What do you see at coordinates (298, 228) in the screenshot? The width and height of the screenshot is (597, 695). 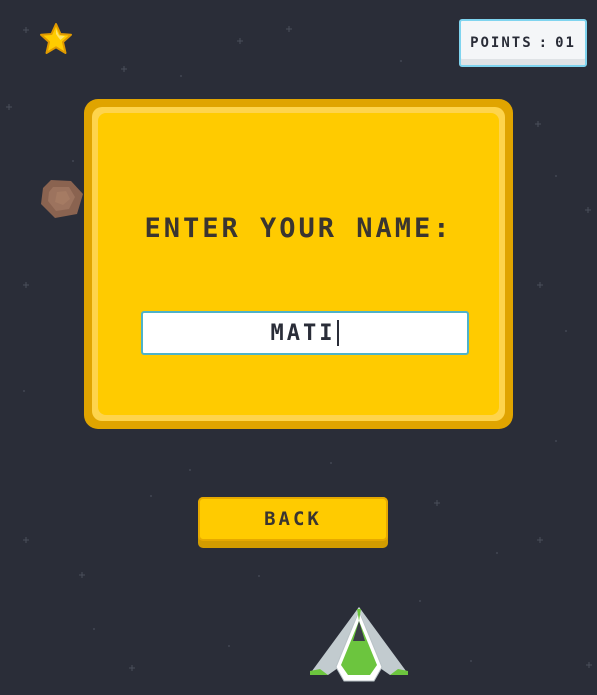 I see `name-prompt: ENTER YOUR NAME:` at bounding box center [298, 228].